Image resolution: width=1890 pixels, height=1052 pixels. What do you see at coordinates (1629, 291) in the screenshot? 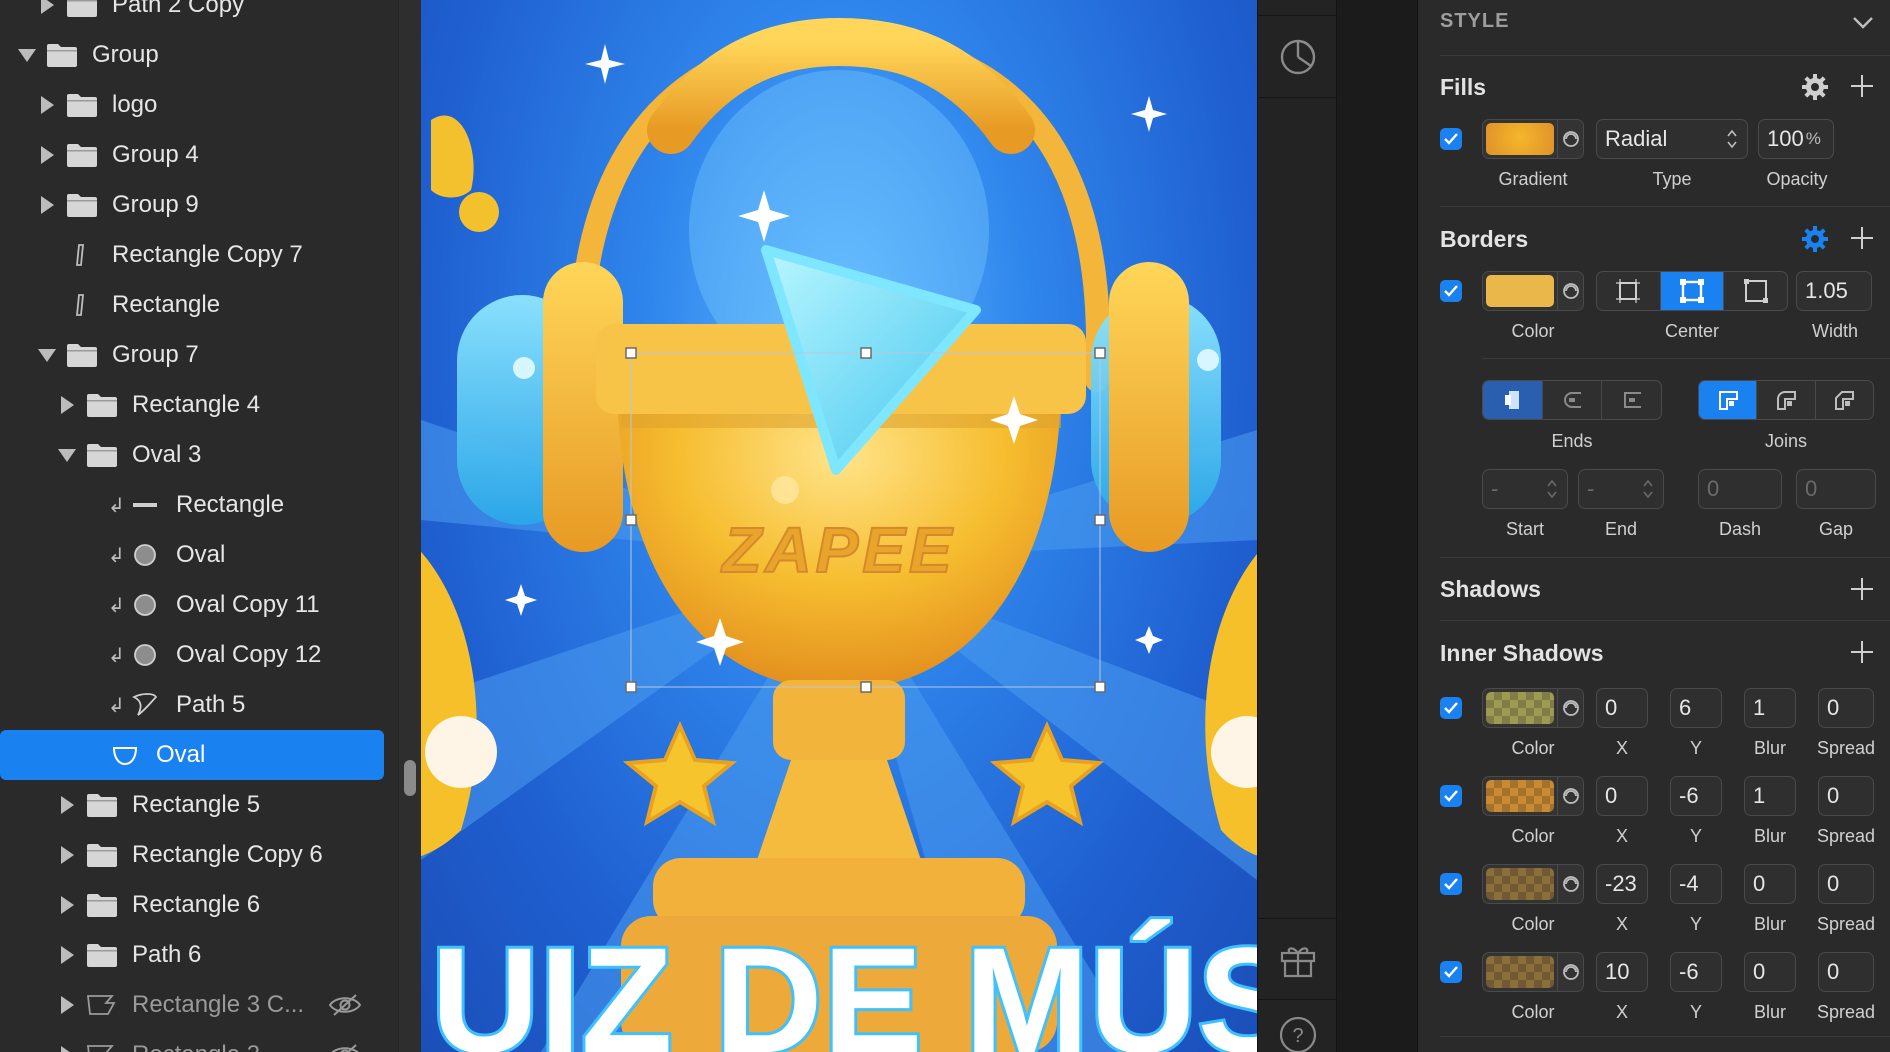
I see `border-inside-option` at bounding box center [1629, 291].